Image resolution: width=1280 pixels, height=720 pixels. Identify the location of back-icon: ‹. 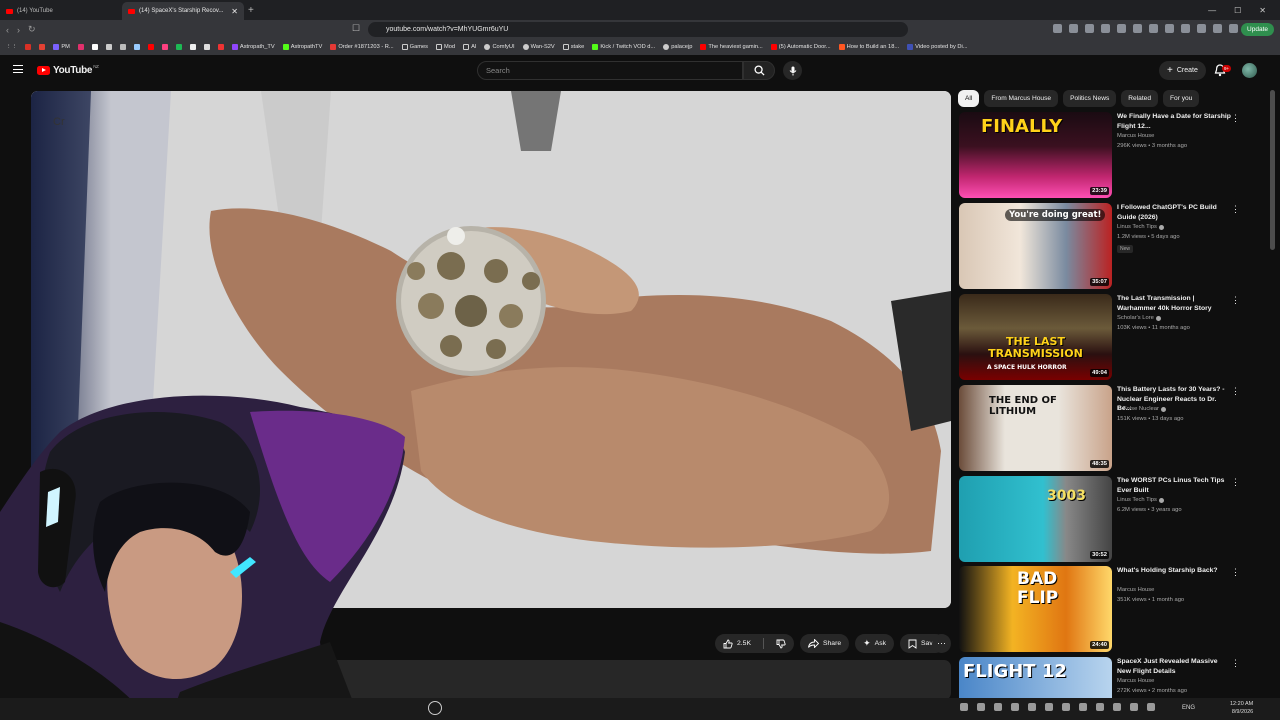
(7, 30).